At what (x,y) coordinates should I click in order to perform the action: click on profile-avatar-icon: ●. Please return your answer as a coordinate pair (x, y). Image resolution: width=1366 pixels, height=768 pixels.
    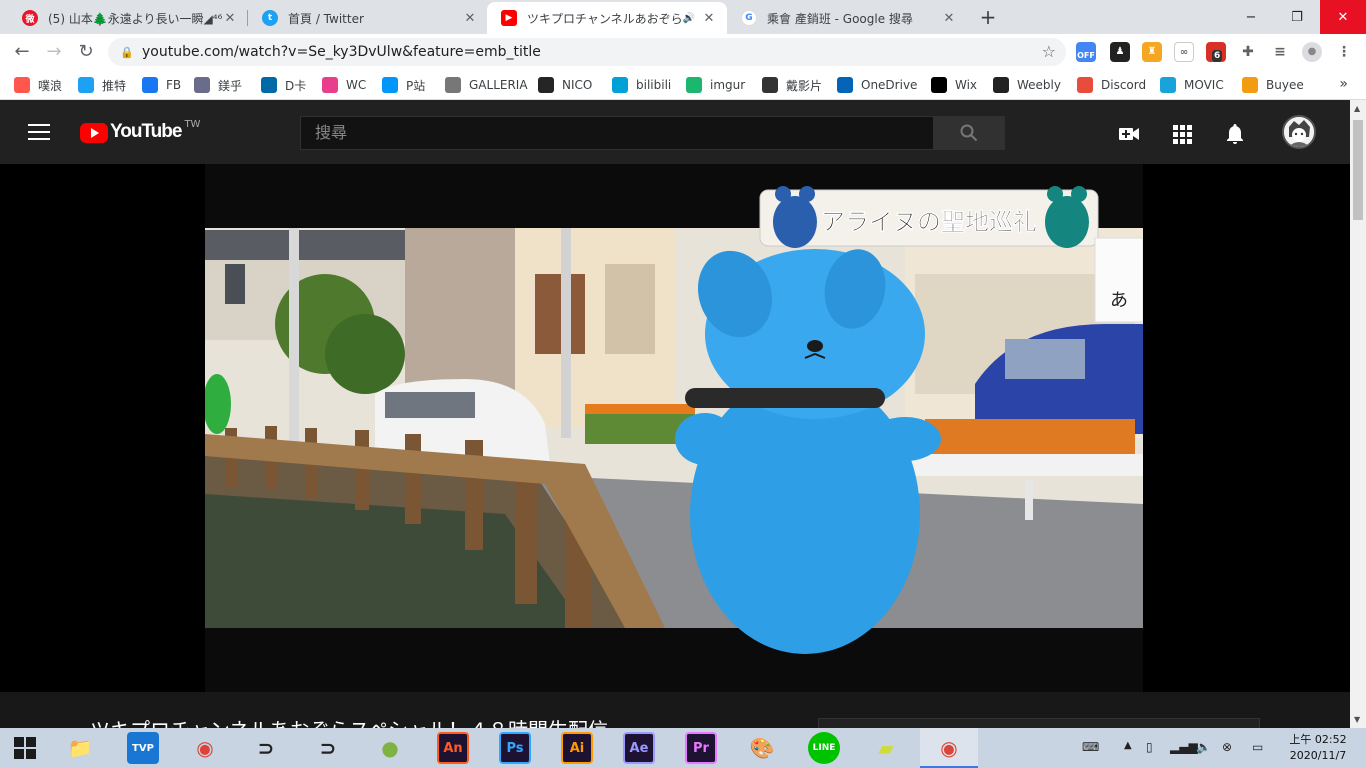
    Looking at the image, I should click on (1312, 52).